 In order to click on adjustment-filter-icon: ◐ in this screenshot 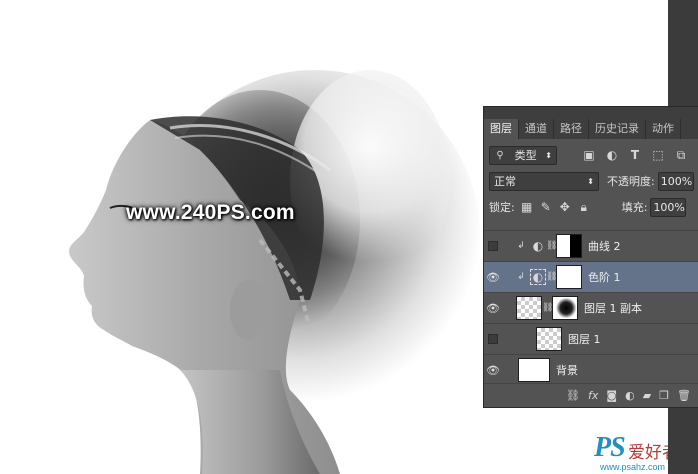, I will do `click(612, 155)`.